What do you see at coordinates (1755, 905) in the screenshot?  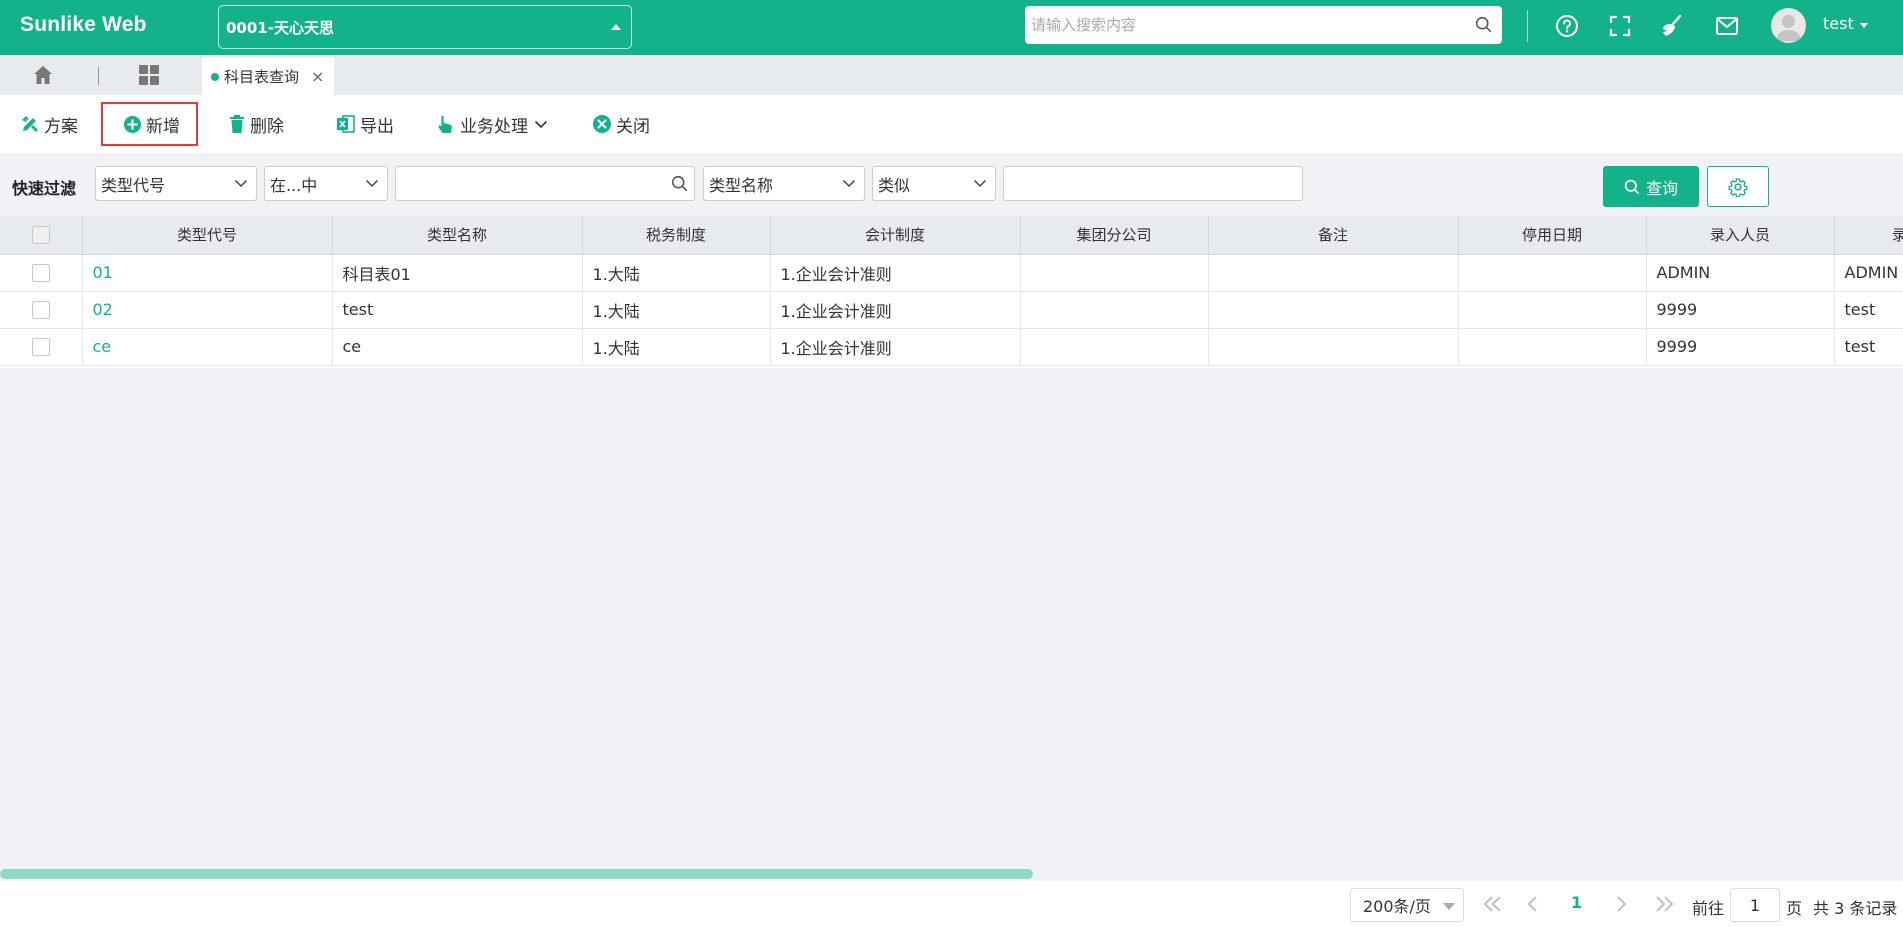 I see `goto-page-input` at bounding box center [1755, 905].